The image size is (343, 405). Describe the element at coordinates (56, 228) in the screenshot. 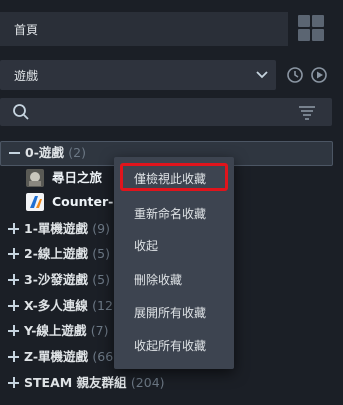

I see `collection-name: 1-單機遊戲` at that location.